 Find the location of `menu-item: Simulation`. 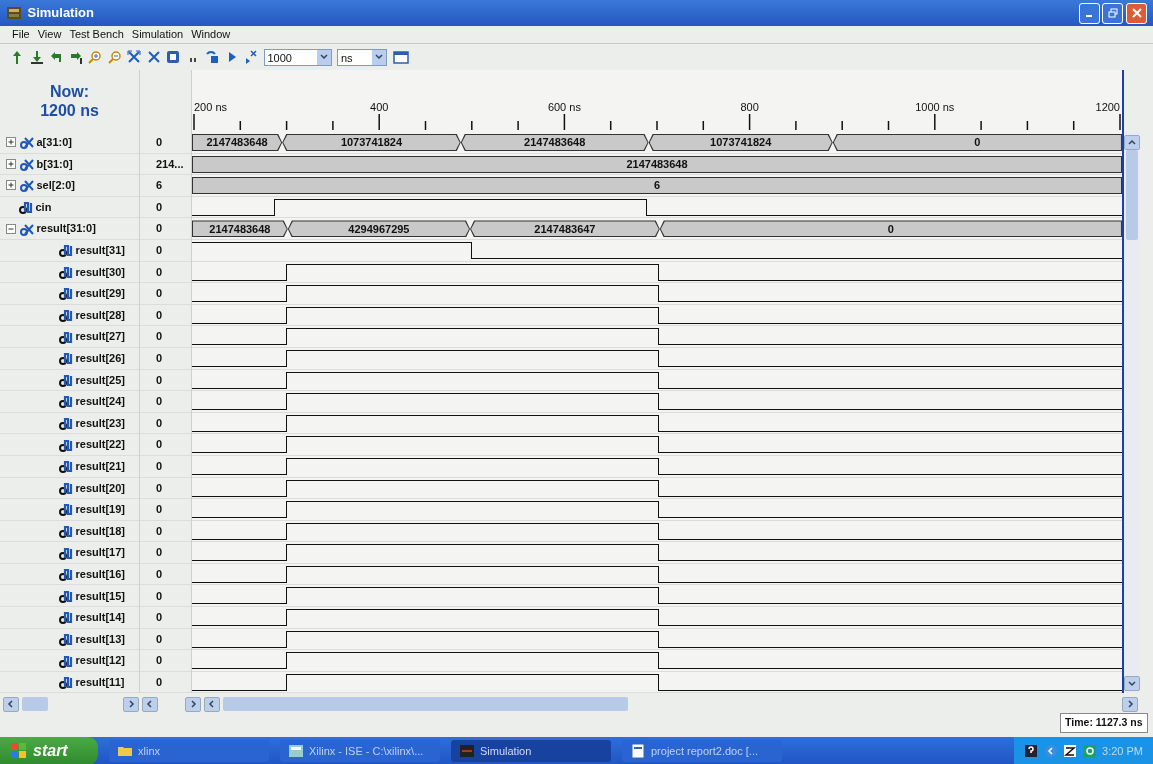

menu-item: Simulation is located at coordinates (157, 34).